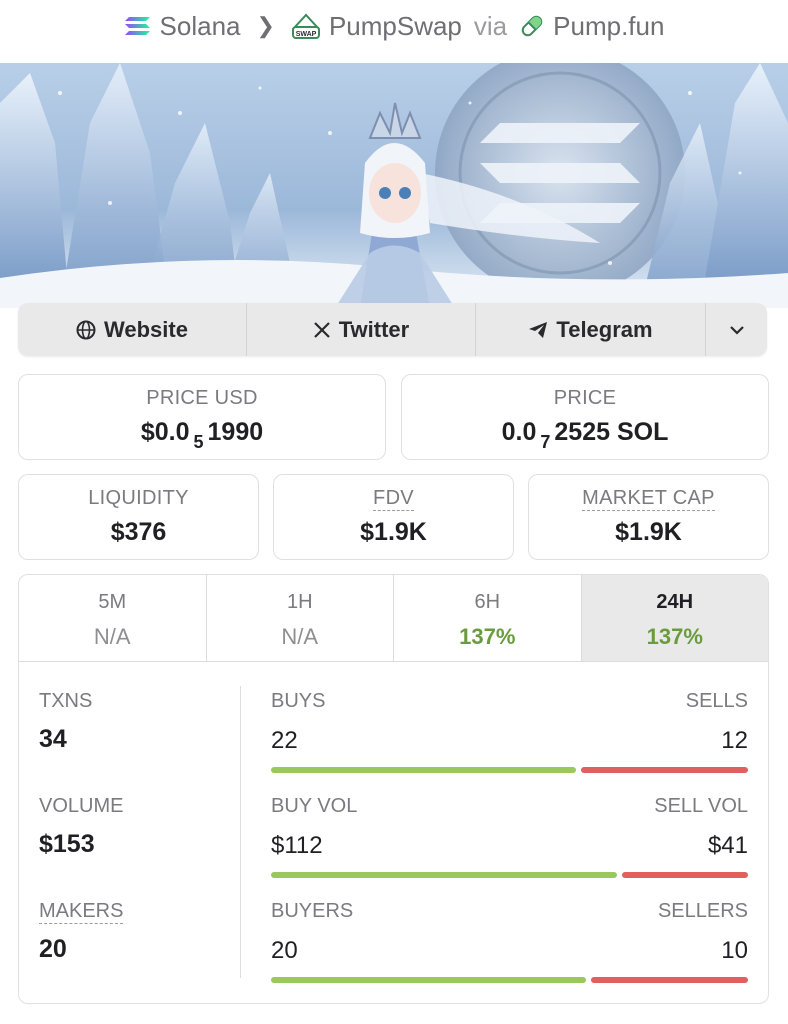  What do you see at coordinates (702, 911) in the screenshot?
I see `sellers-label: SELLERS` at bounding box center [702, 911].